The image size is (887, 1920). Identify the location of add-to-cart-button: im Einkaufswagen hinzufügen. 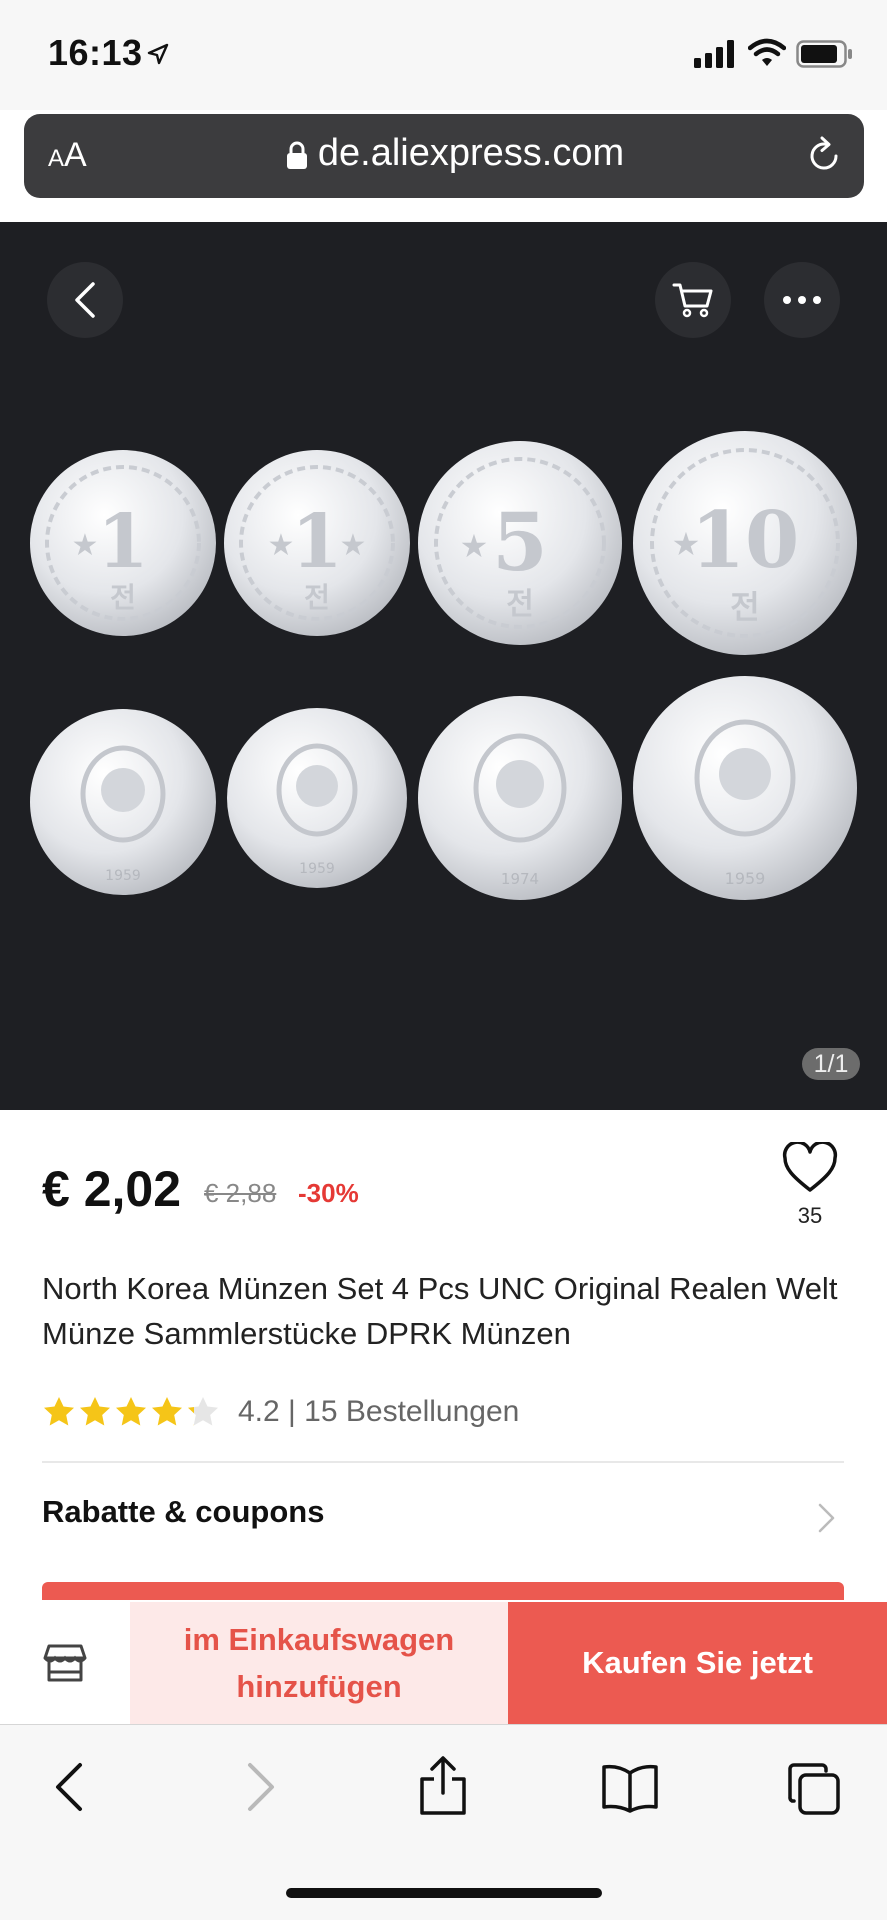
(319, 1663).